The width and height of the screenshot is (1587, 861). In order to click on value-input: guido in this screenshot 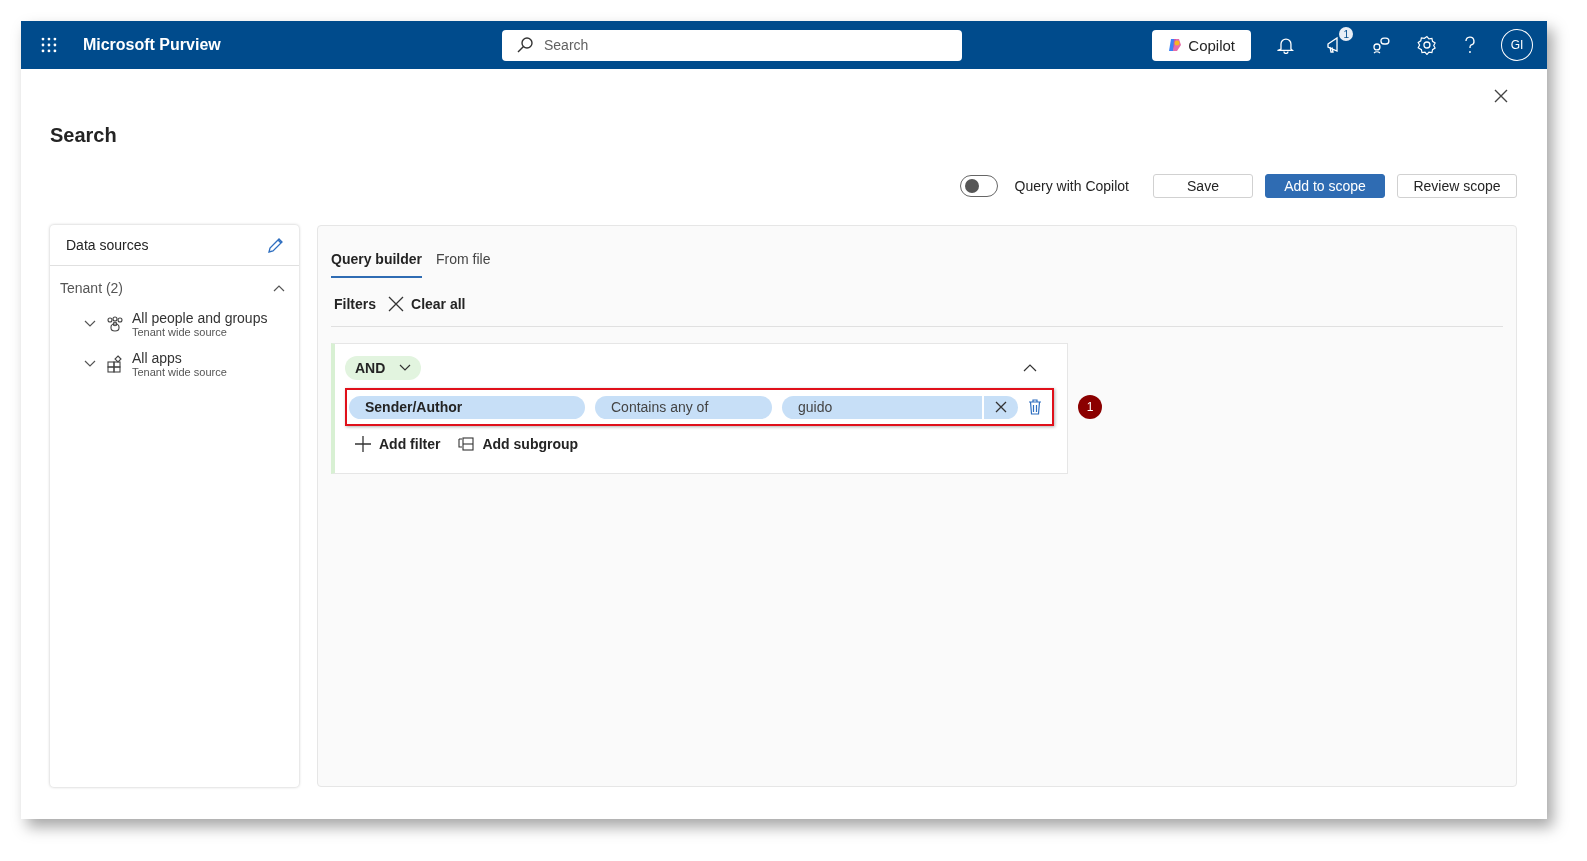, I will do `click(882, 407)`.